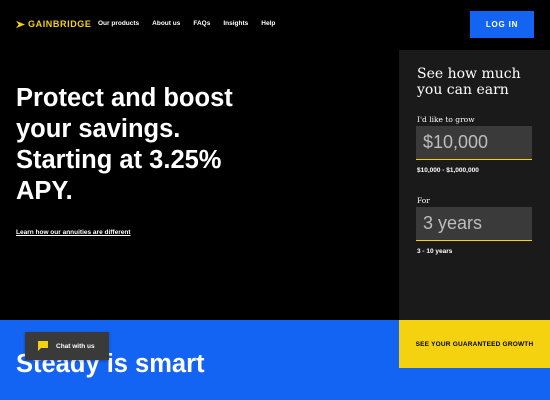  Describe the element at coordinates (235, 23) in the screenshot. I see `nav-item-insights: Insights` at that location.